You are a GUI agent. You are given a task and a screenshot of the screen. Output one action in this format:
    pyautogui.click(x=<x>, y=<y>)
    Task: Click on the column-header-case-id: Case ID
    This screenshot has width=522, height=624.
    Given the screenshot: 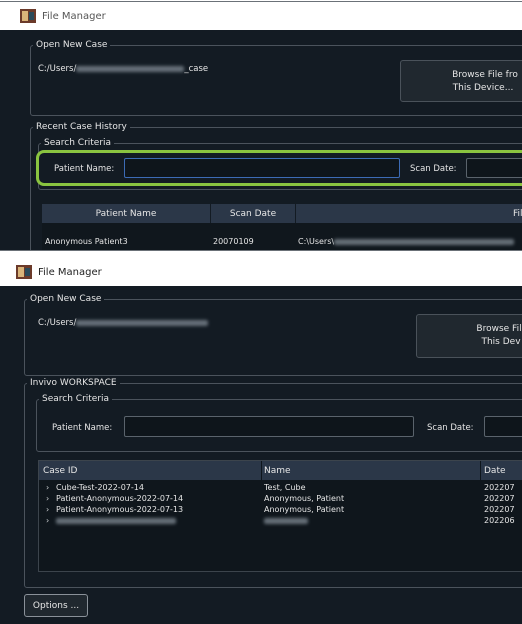 What is the action you would take?
    pyautogui.click(x=150, y=470)
    